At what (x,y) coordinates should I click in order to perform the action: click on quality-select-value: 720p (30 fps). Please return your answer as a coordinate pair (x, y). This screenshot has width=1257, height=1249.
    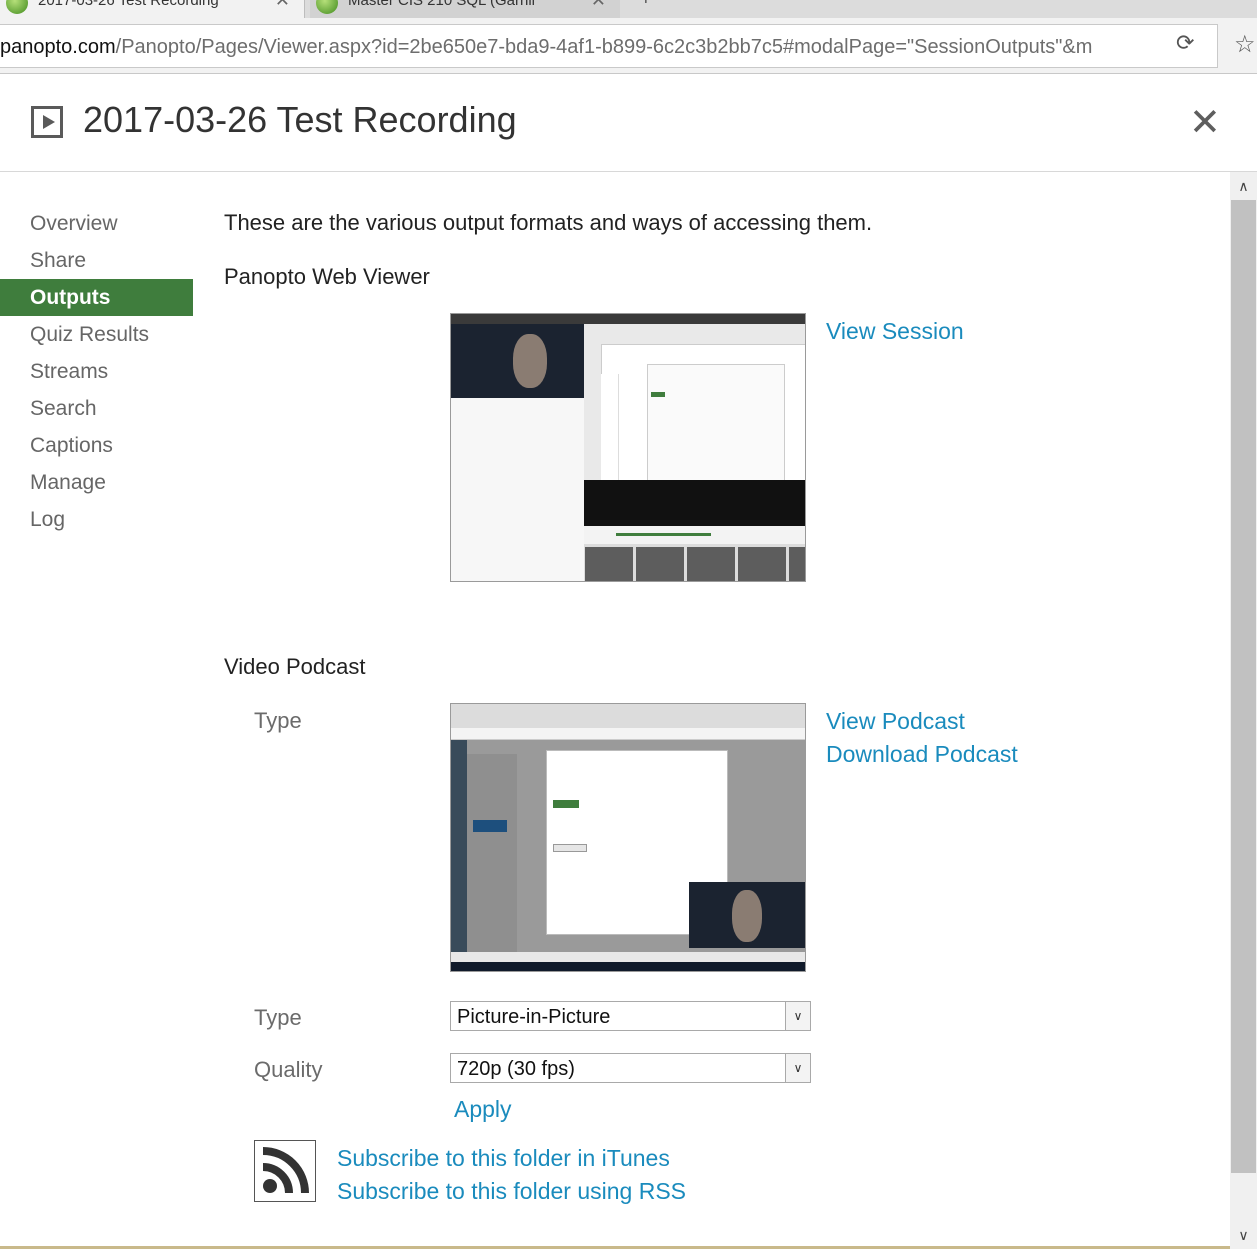
    Looking at the image, I should click on (516, 1069).